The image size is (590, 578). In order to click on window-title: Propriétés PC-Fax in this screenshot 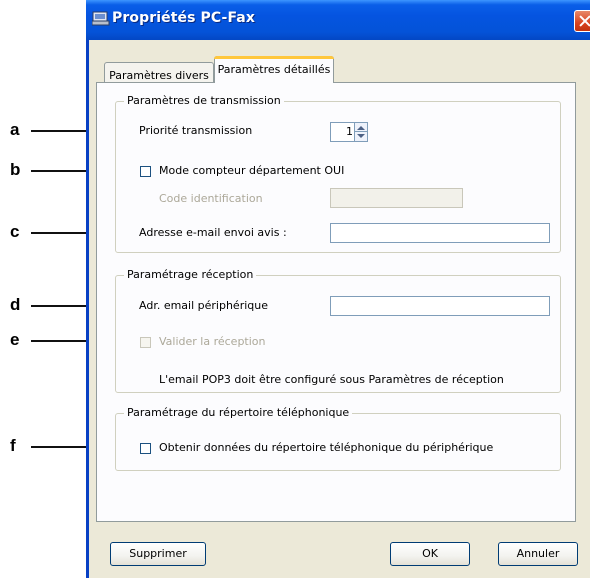, I will do `click(183, 18)`.